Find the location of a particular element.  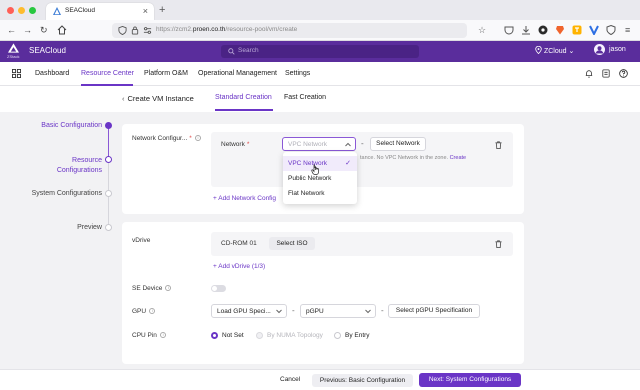

create-network-link: Create is located at coordinates (458, 158).